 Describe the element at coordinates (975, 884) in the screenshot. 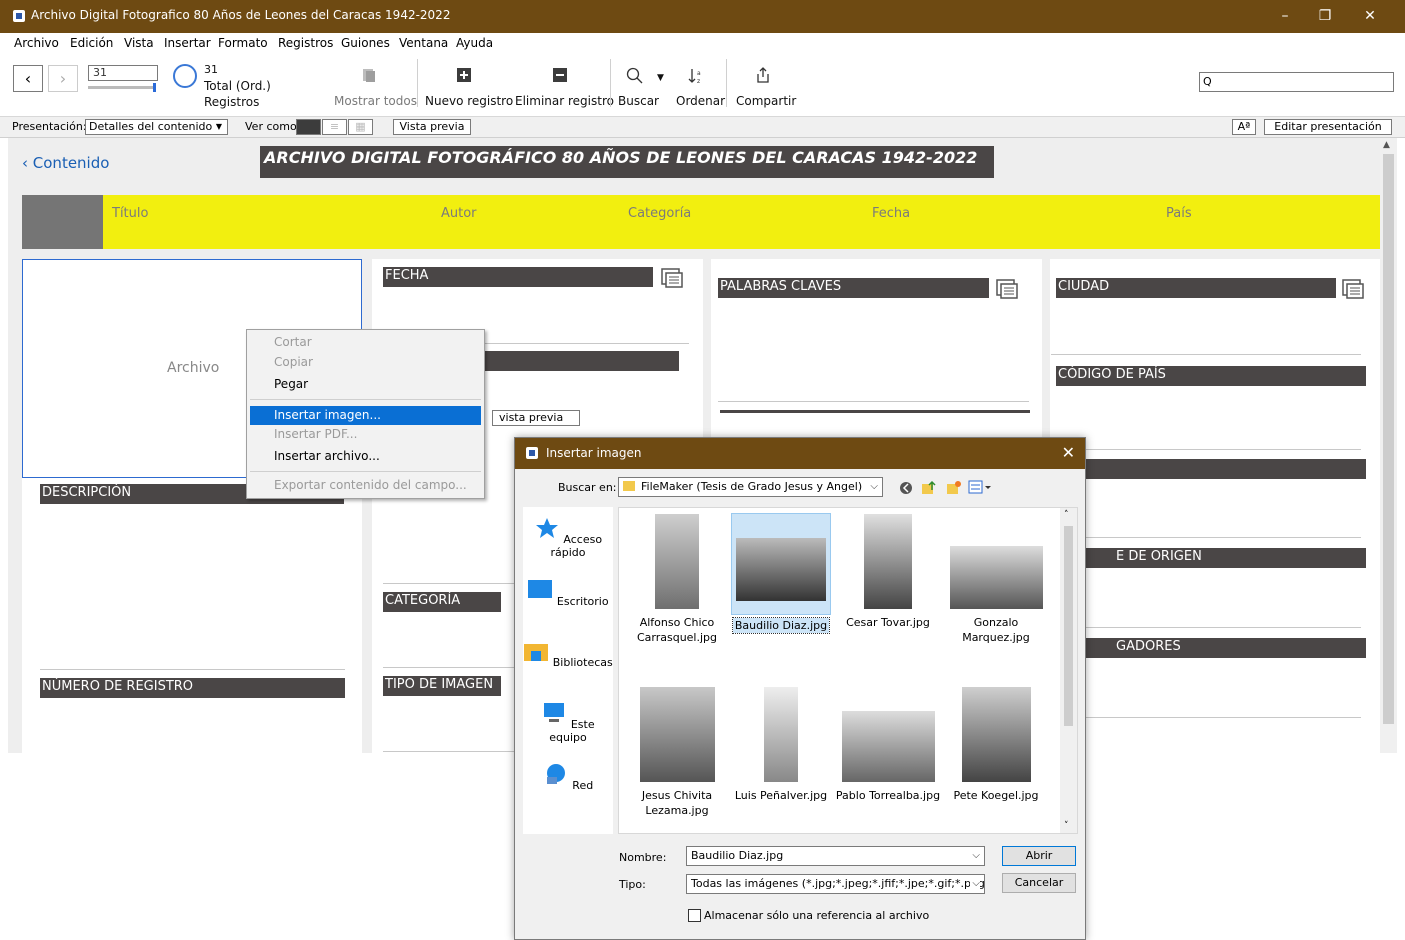

I see `chevron-down-icon: ⌵` at that location.